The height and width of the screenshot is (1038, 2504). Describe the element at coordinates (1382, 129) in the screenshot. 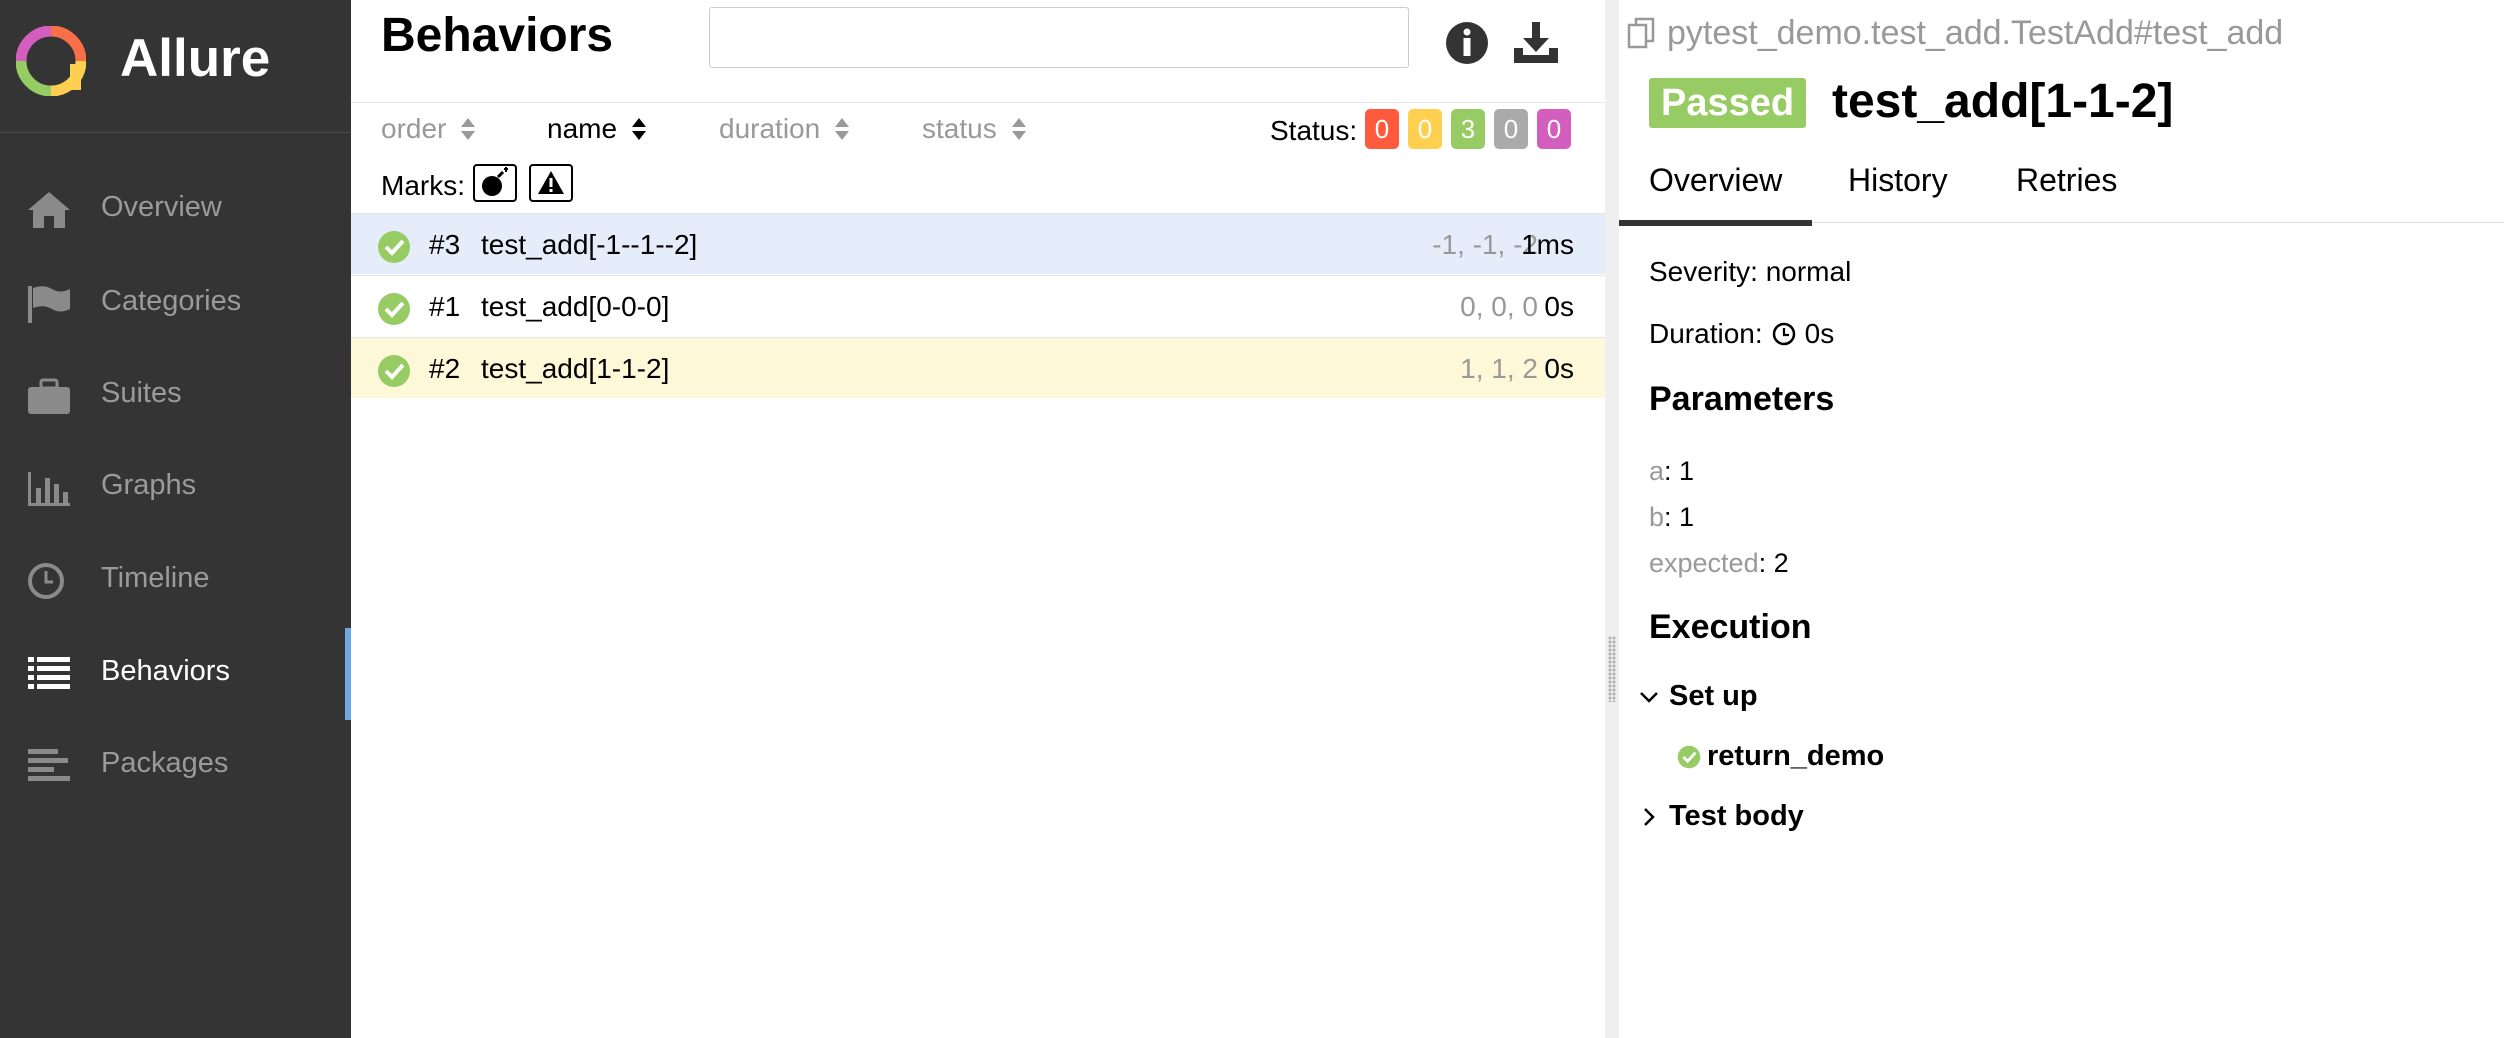

I see `status-failed-badge: 0` at that location.